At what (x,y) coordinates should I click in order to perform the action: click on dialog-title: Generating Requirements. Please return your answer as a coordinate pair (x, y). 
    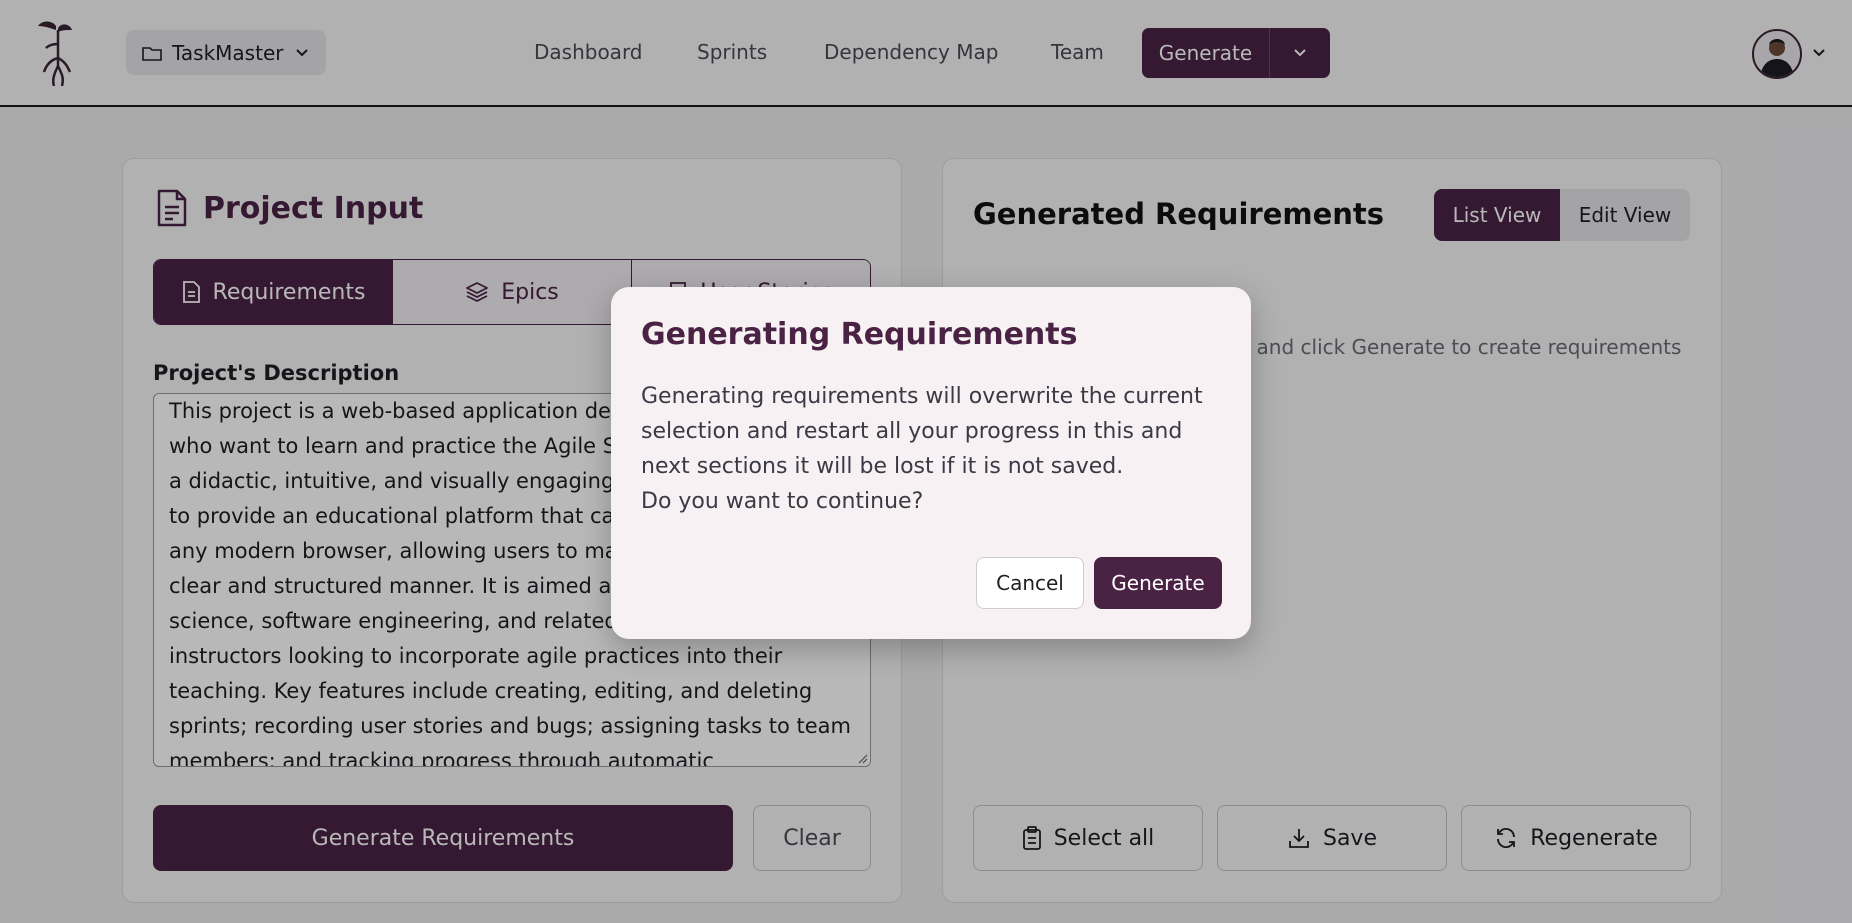
    Looking at the image, I should click on (859, 334).